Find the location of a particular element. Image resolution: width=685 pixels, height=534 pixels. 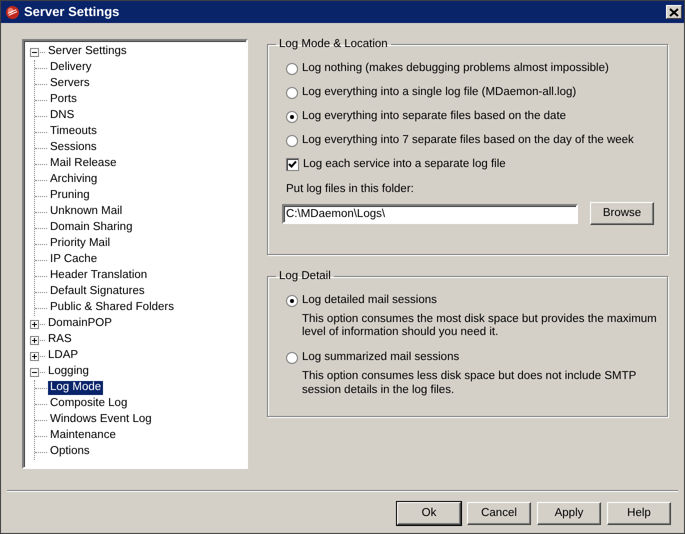

tree-item: Logging is located at coordinates (68, 372).